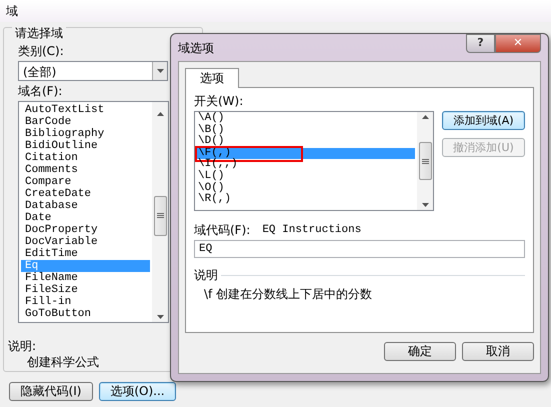 This screenshot has height=407, width=551. I want to click on switches-label: 开关(W):, so click(219, 101).